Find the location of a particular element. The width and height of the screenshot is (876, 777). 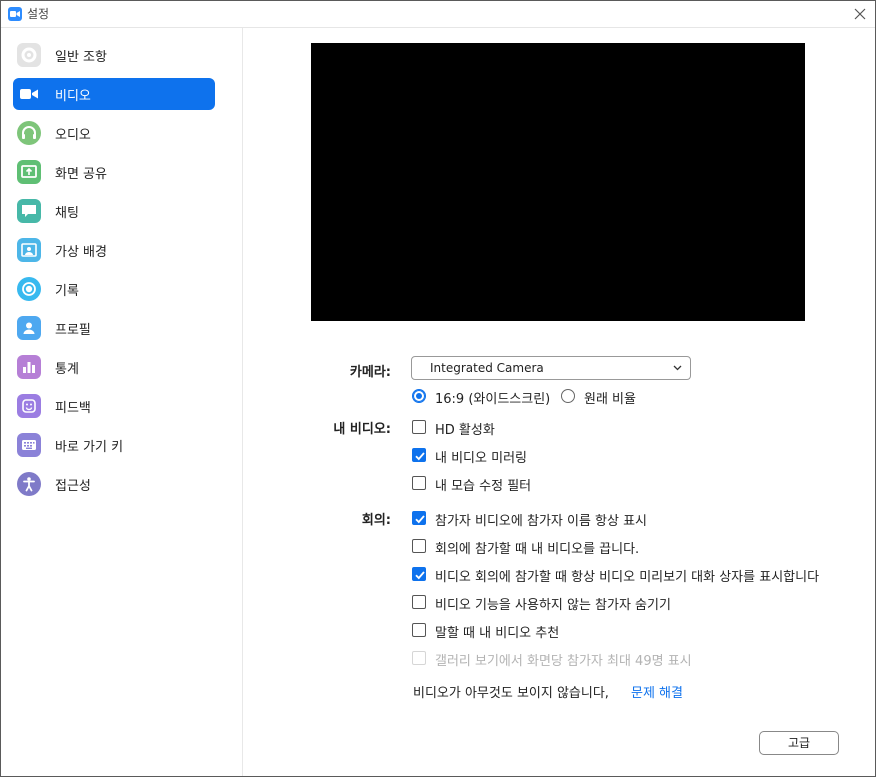

camera-select-value: Integrated Camera is located at coordinates (487, 368).